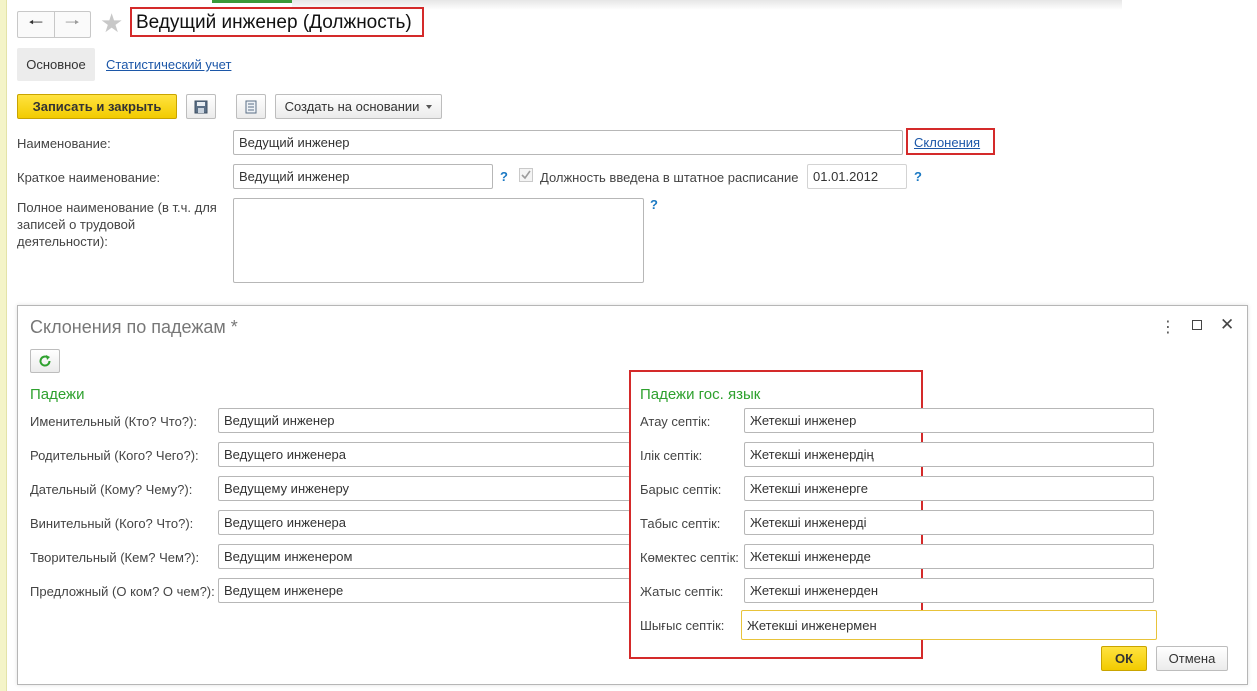 This screenshot has height=691, width=1257. I want to click on state-language-cases-header: Падежи гос. язык, so click(700, 394).